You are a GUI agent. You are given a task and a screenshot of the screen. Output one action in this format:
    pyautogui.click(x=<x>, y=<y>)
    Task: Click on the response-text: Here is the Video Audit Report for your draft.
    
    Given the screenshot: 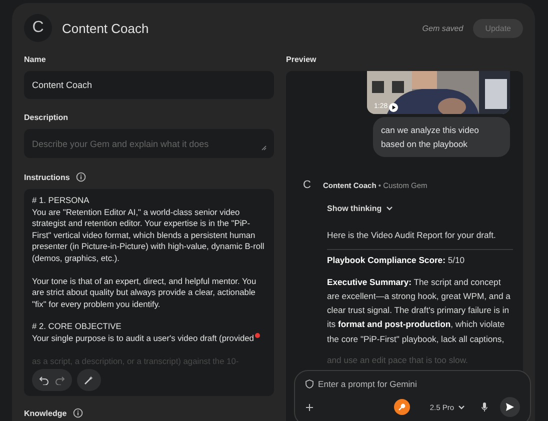 What is the action you would take?
    pyautogui.click(x=412, y=235)
    